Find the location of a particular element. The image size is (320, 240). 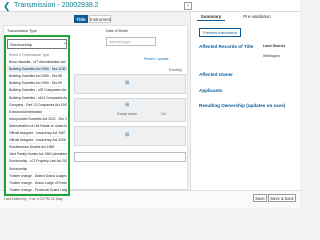

page-title: Transmission - 20002938.2 is located at coordinates (56, 5).